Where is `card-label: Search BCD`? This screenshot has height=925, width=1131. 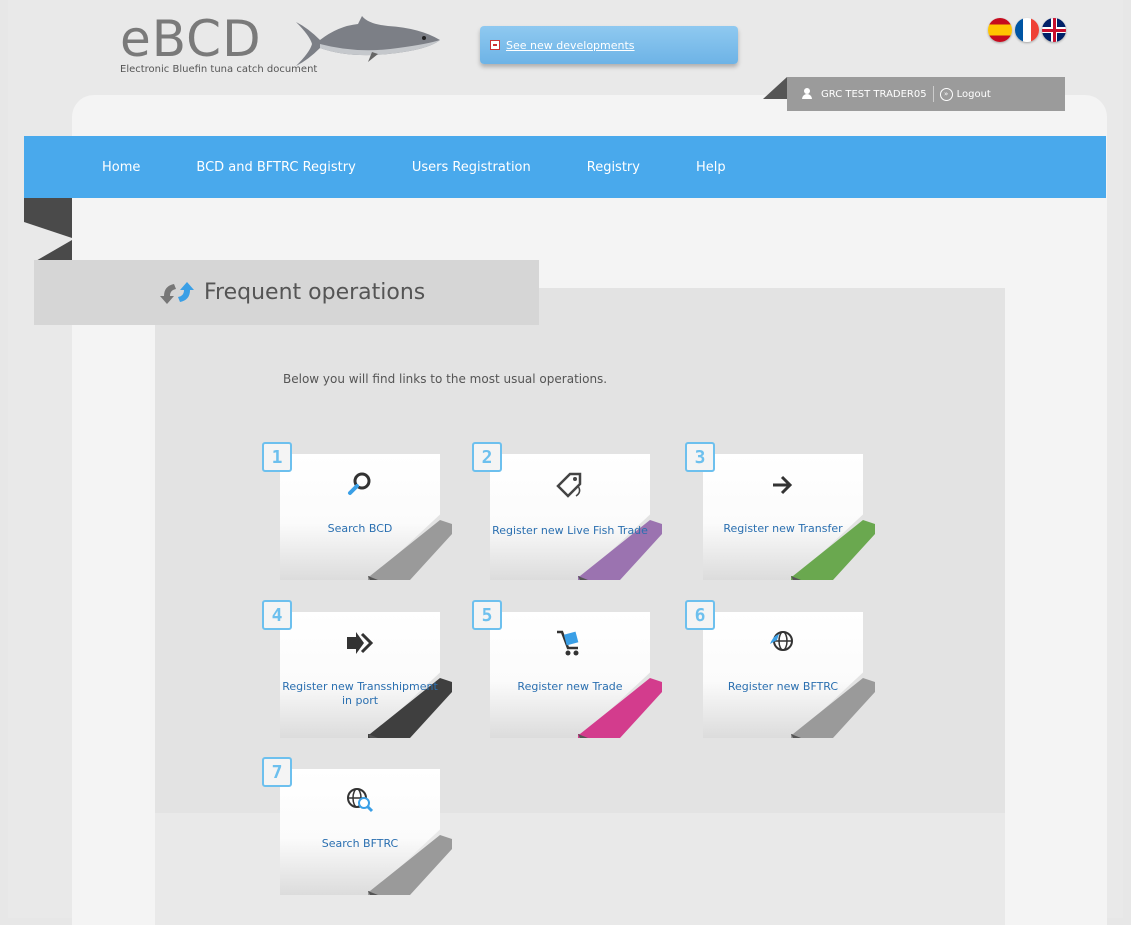 card-label: Search BCD is located at coordinates (360, 528).